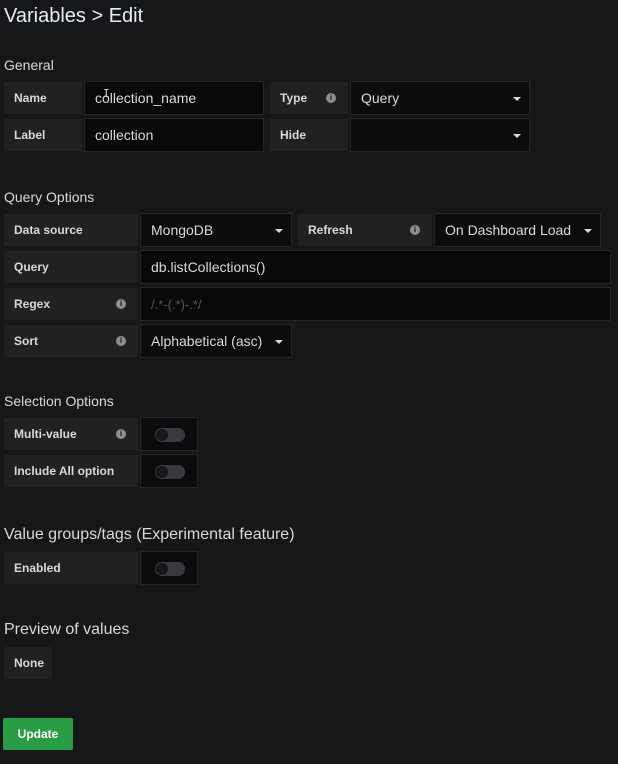 The width and height of the screenshot is (618, 764). Describe the element at coordinates (59, 401) in the screenshot. I see `selection-options-heading: Selection Options` at that location.